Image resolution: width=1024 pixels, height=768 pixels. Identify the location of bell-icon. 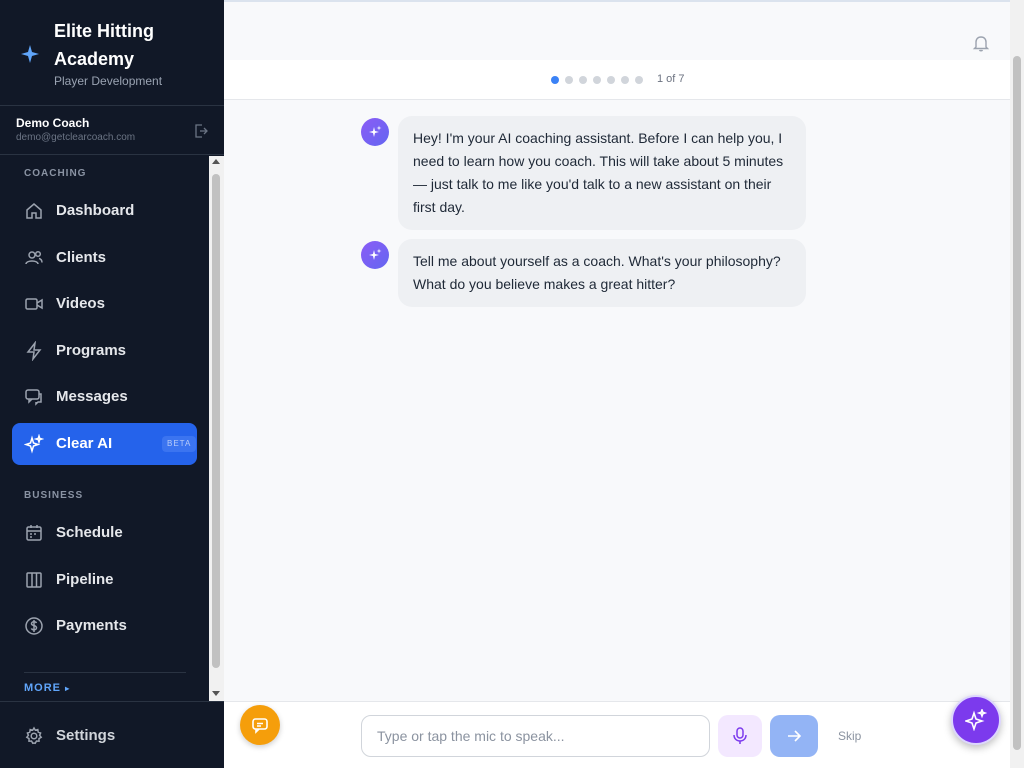
(981, 43).